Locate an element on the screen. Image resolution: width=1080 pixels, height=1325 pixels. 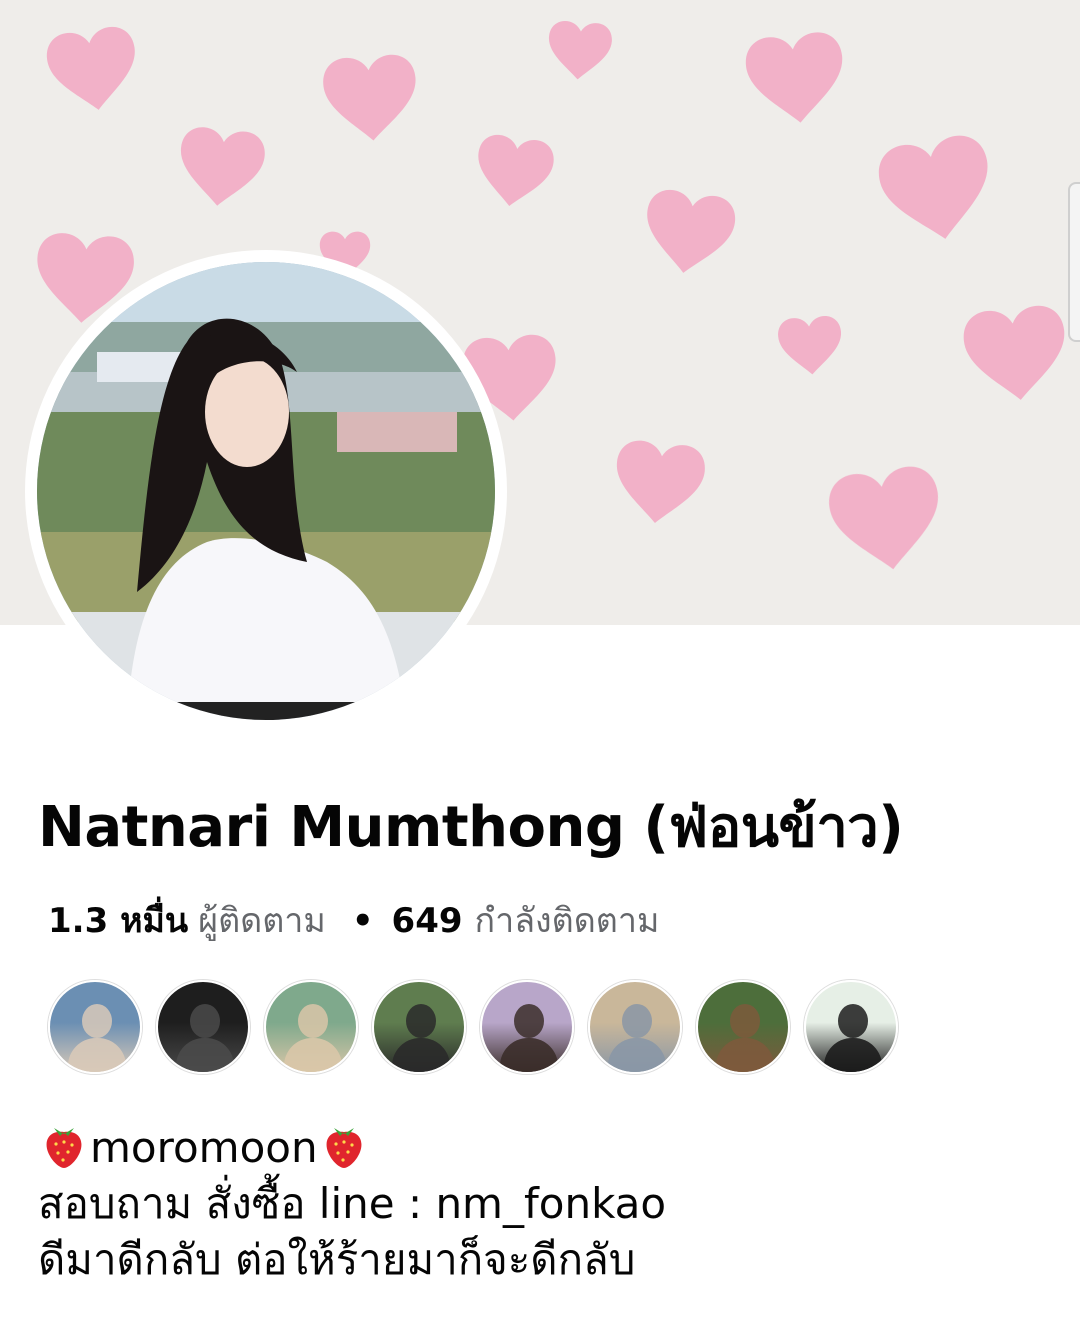
cover-scroll-handle is located at coordinates (1074, 262).